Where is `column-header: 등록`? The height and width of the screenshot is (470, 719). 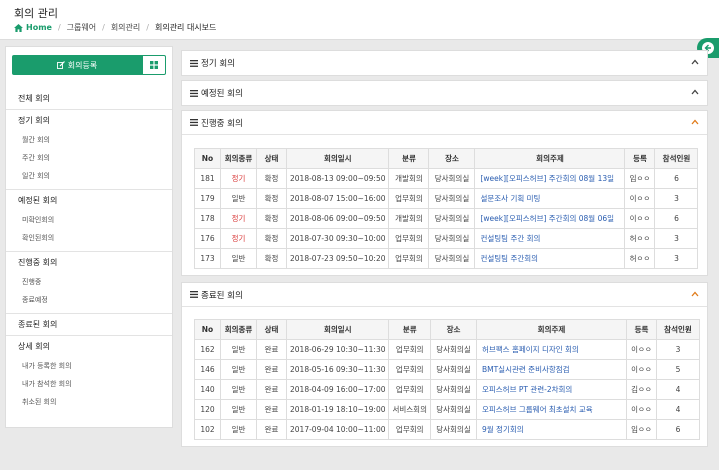
column-header: 등록 is located at coordinates (640, 158).